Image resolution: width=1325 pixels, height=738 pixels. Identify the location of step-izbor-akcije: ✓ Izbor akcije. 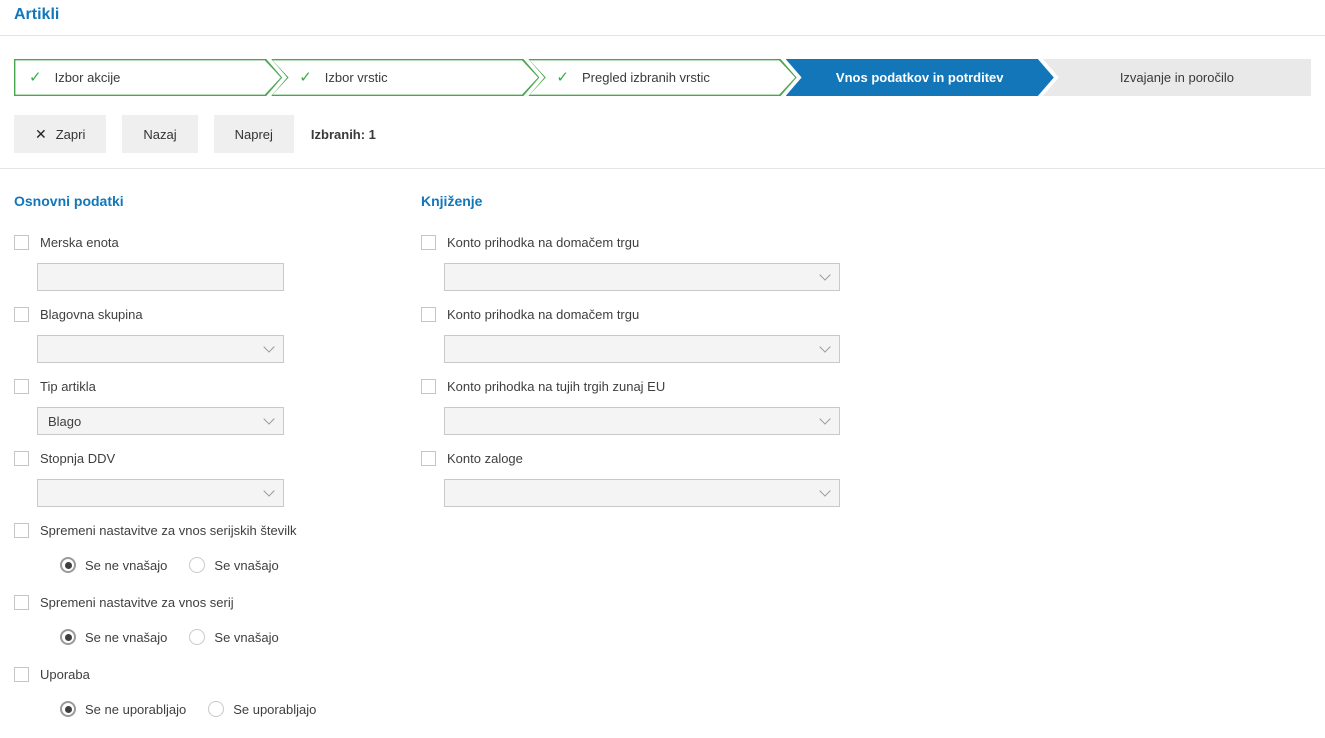
(148, 77).